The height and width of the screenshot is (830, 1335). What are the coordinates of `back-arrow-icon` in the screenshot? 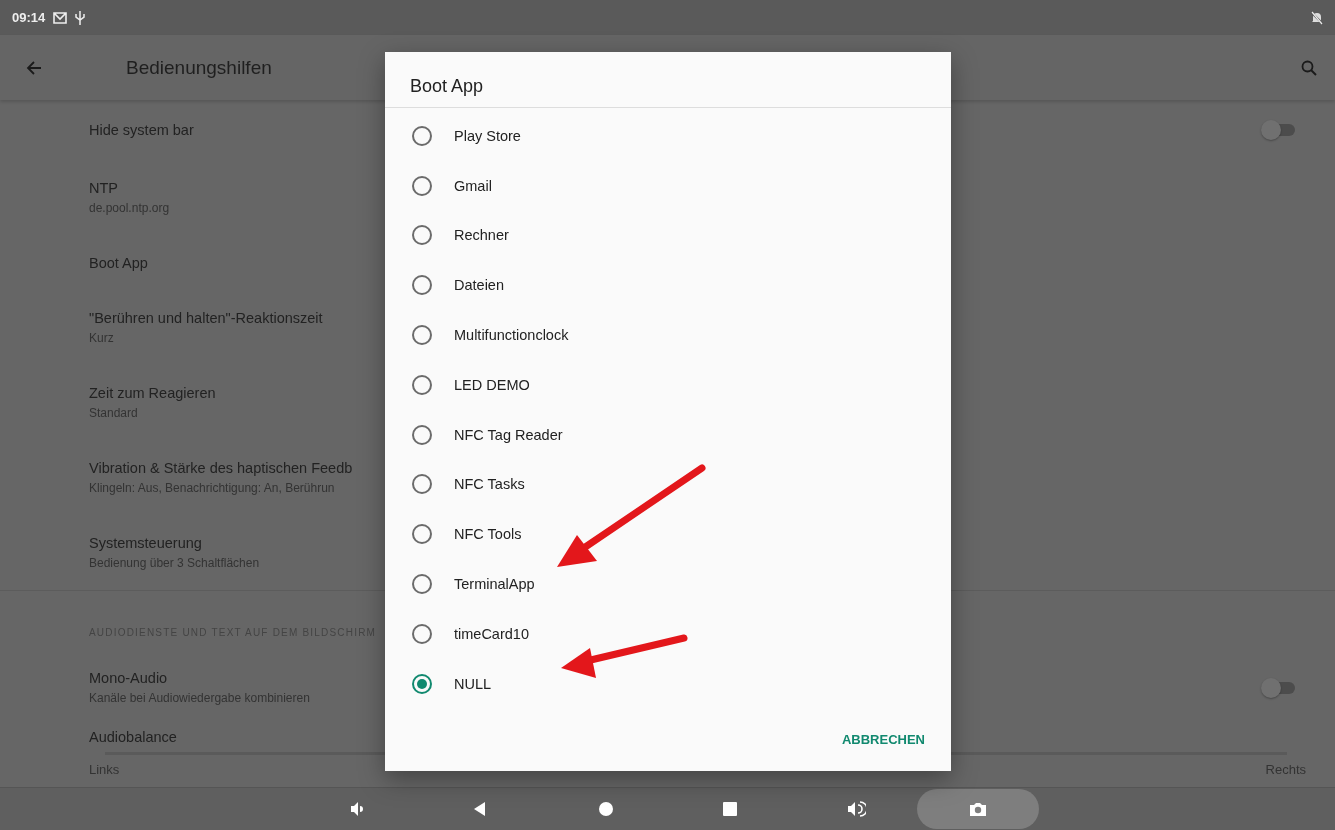 It's located at (34, 67).